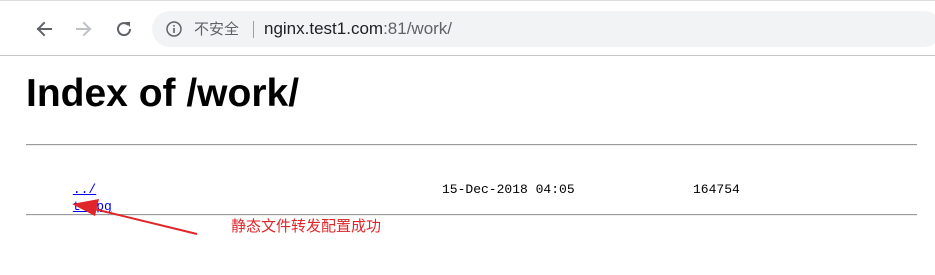  What do you see at coordinates (471, 215) in the screenshot?
I see `bottom-divider` at bounding box center [471, 215].